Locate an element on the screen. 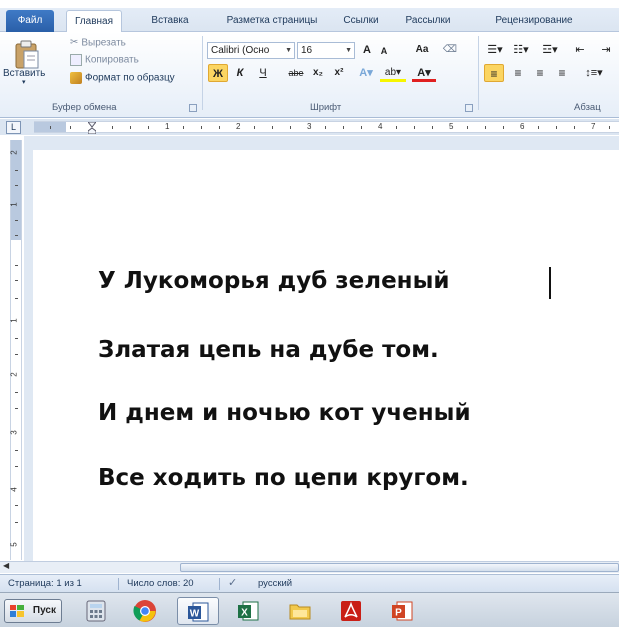 Image resolution: width=619 pixels, height=627 pixels. horizontal-scrollbar: ◀ is located at coordinates (309, 567).